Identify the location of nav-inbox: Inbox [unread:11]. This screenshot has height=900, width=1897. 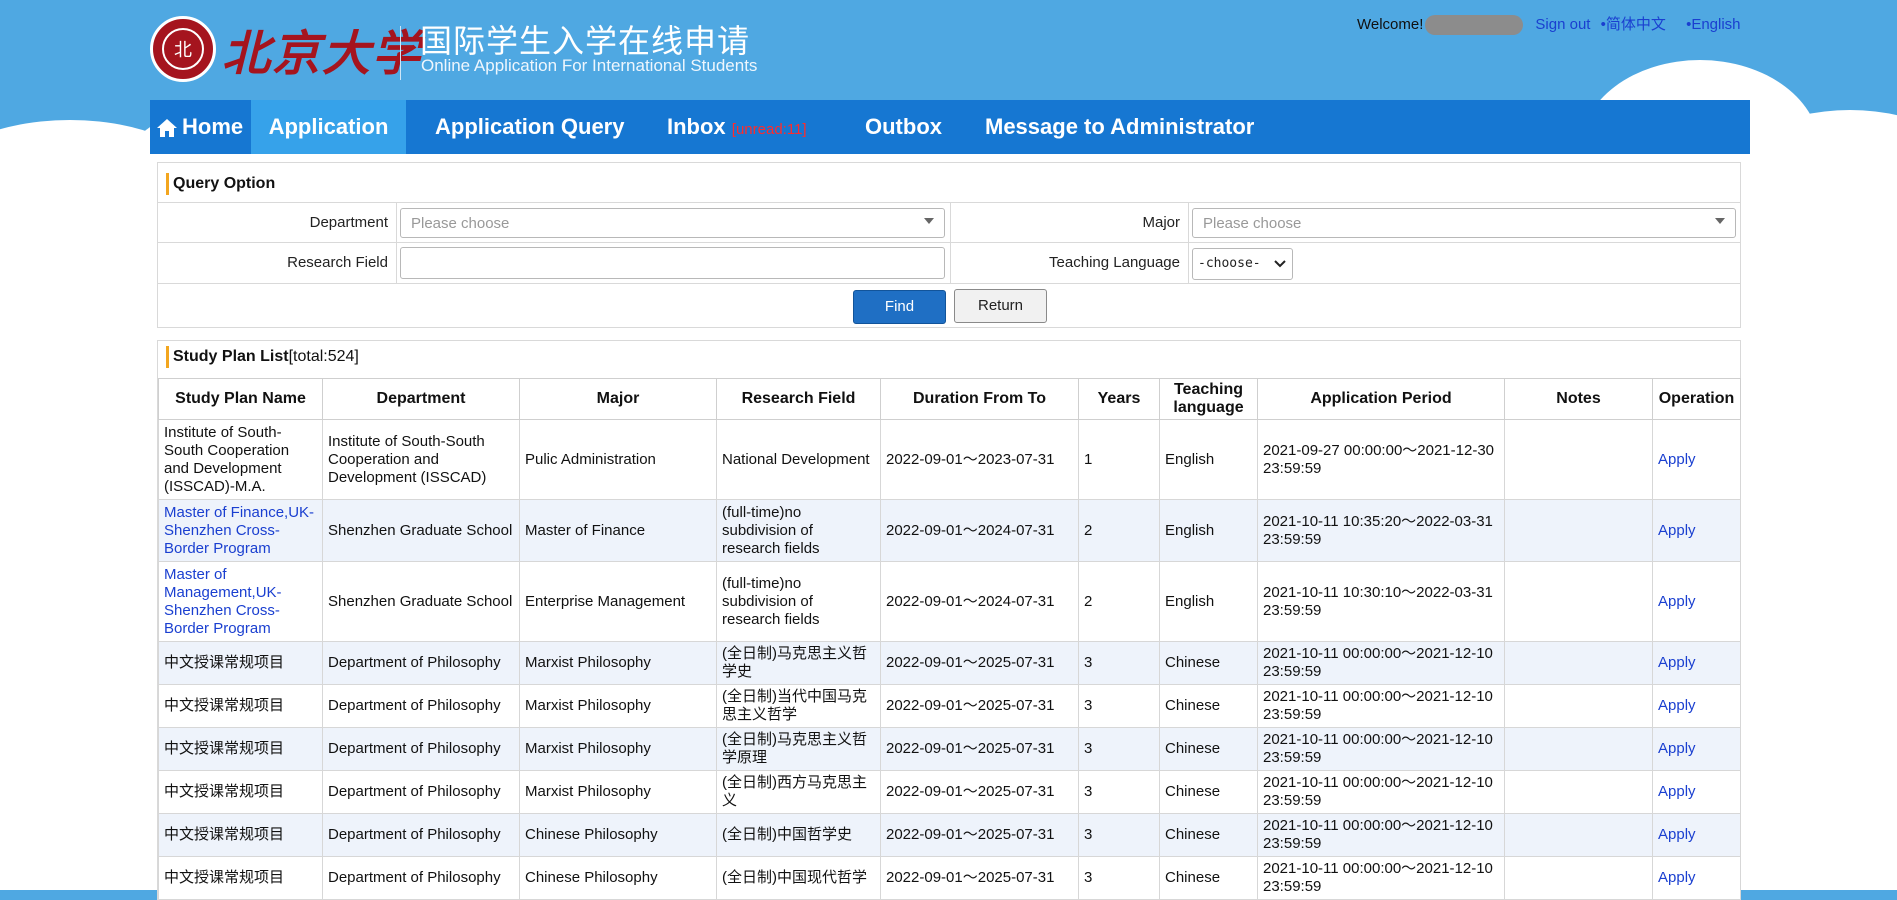
(737, 127).